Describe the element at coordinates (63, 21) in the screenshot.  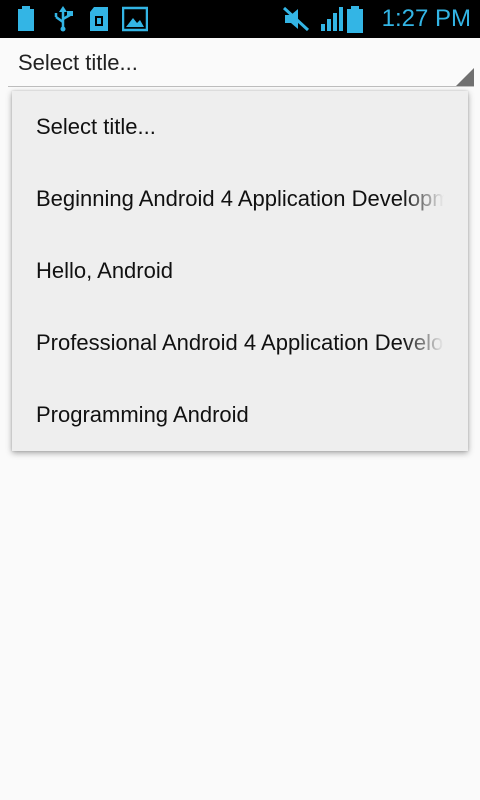
I see `usb-icon` at that location.